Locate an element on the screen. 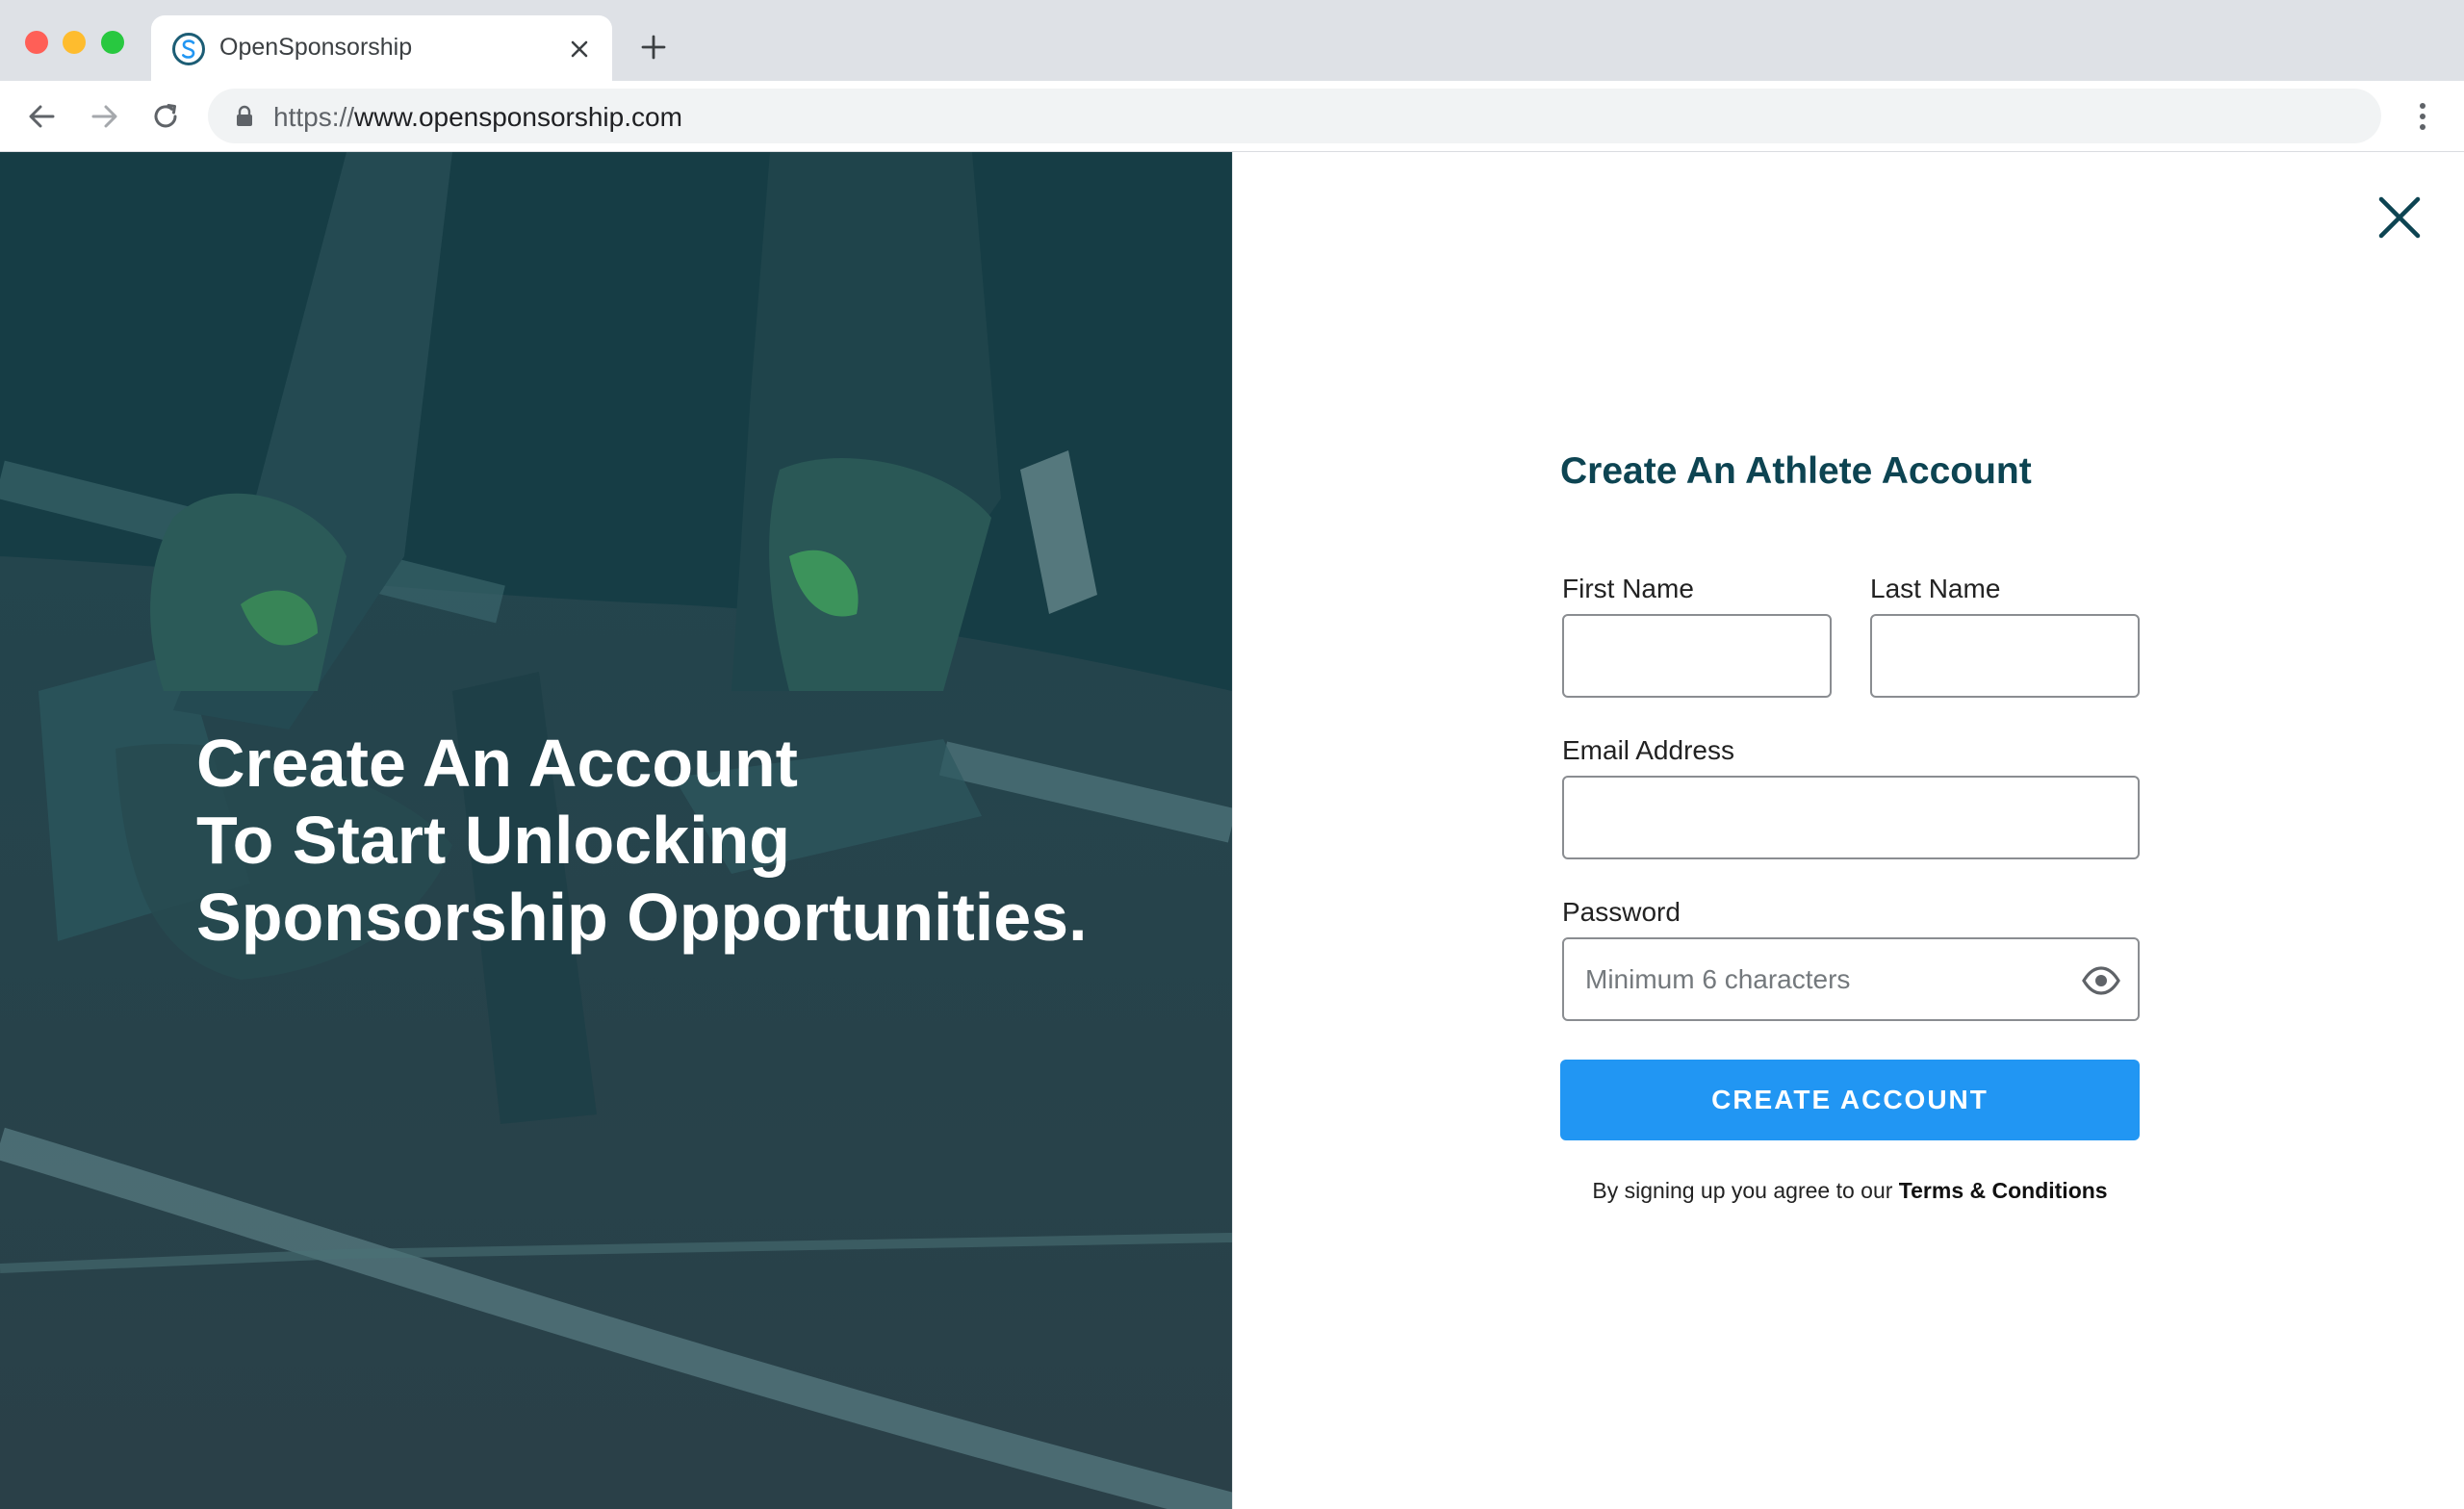  url-host: www.opensponsorship.com is located at coordinates (518, 117).